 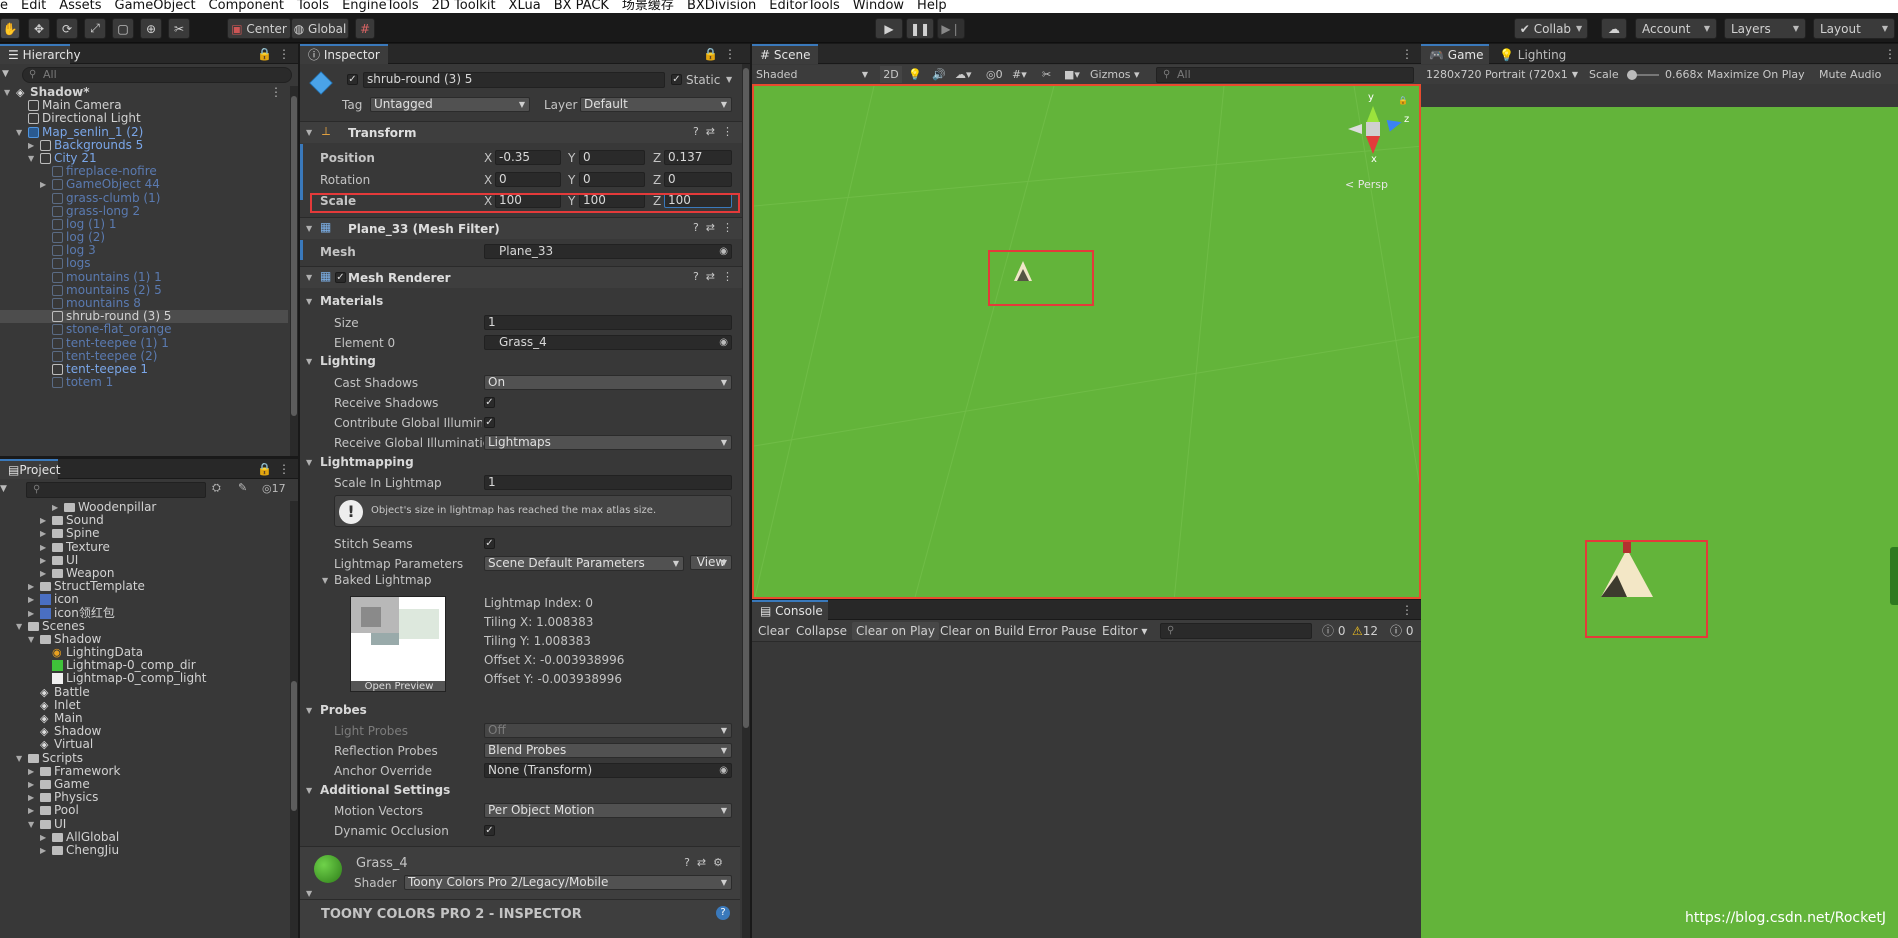 I want to click on transform-foldout-icon: ▼, so click(x=309, y=132).